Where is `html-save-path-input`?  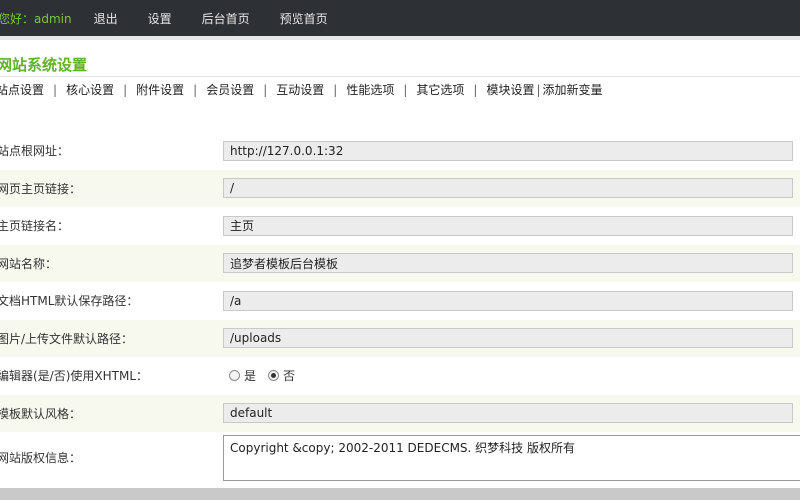
html-save-path-input is located at coordinates (508, 300).